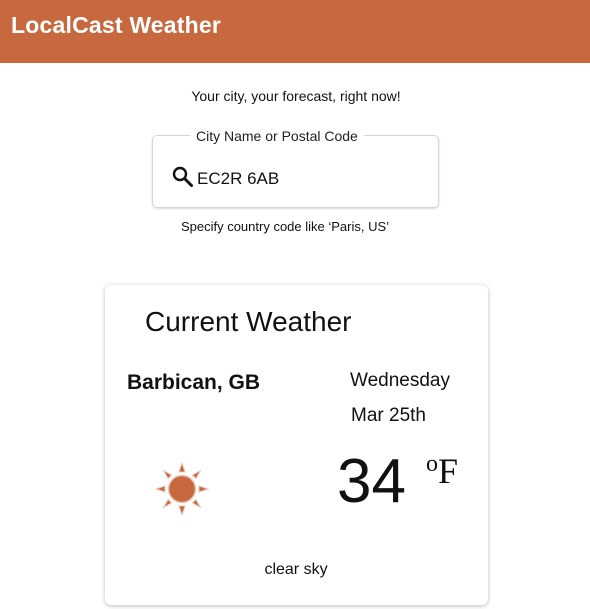 The width and height of the screenshot is (590, 609). I want to click on temperature-value: 34, so click(371, 481).